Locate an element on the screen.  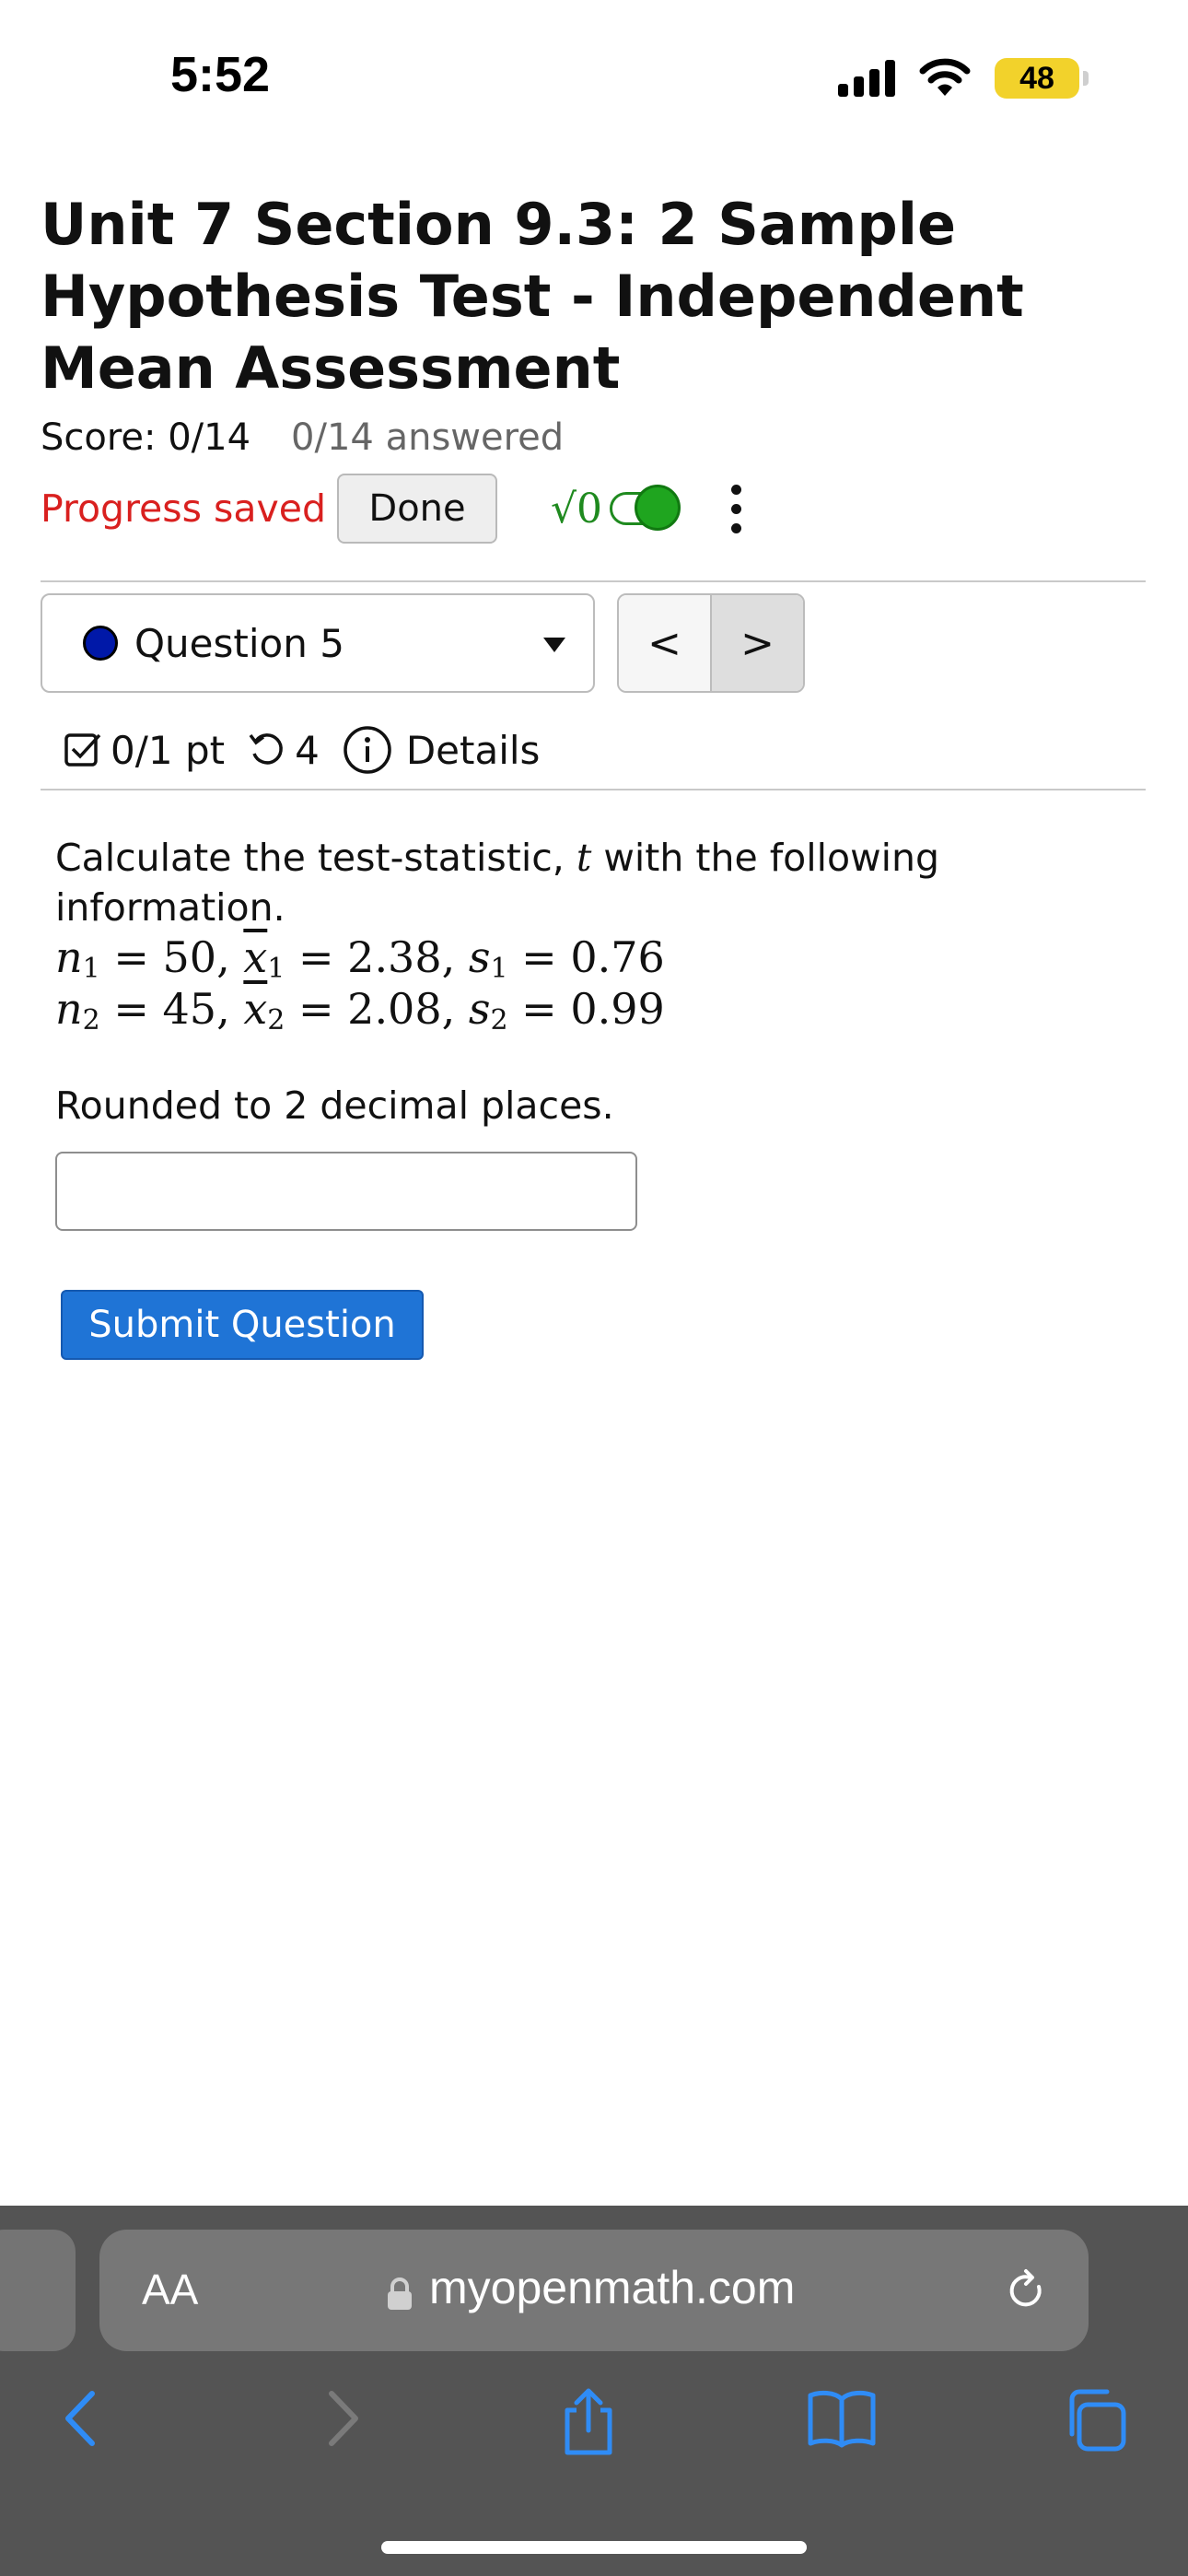
bookmarks-icon is located at coordinates (842, 2418).